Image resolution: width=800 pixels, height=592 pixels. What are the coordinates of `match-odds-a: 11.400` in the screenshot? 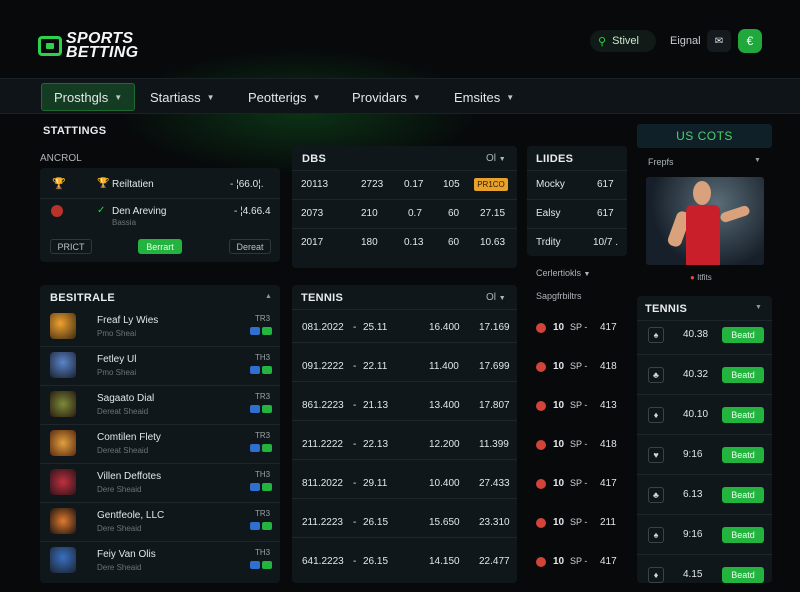 It's located at (444, 366).